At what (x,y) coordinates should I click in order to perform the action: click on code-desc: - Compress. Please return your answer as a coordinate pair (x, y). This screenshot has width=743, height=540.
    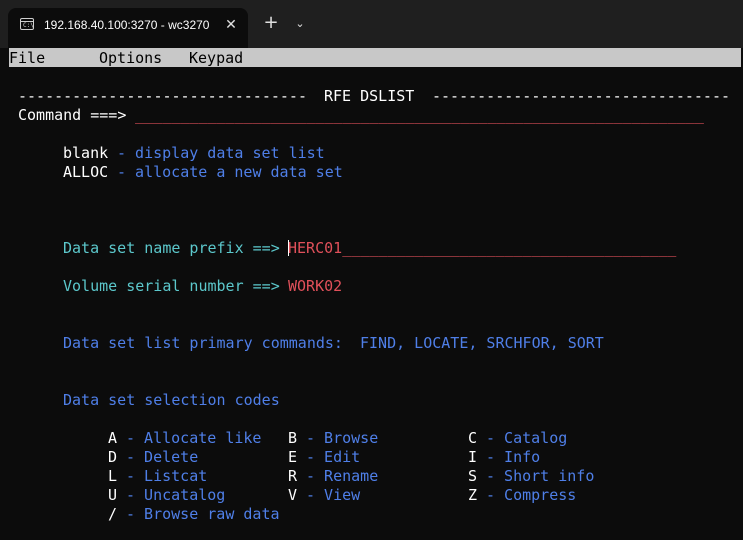
    Looking at the image, I should click on (531, 495).